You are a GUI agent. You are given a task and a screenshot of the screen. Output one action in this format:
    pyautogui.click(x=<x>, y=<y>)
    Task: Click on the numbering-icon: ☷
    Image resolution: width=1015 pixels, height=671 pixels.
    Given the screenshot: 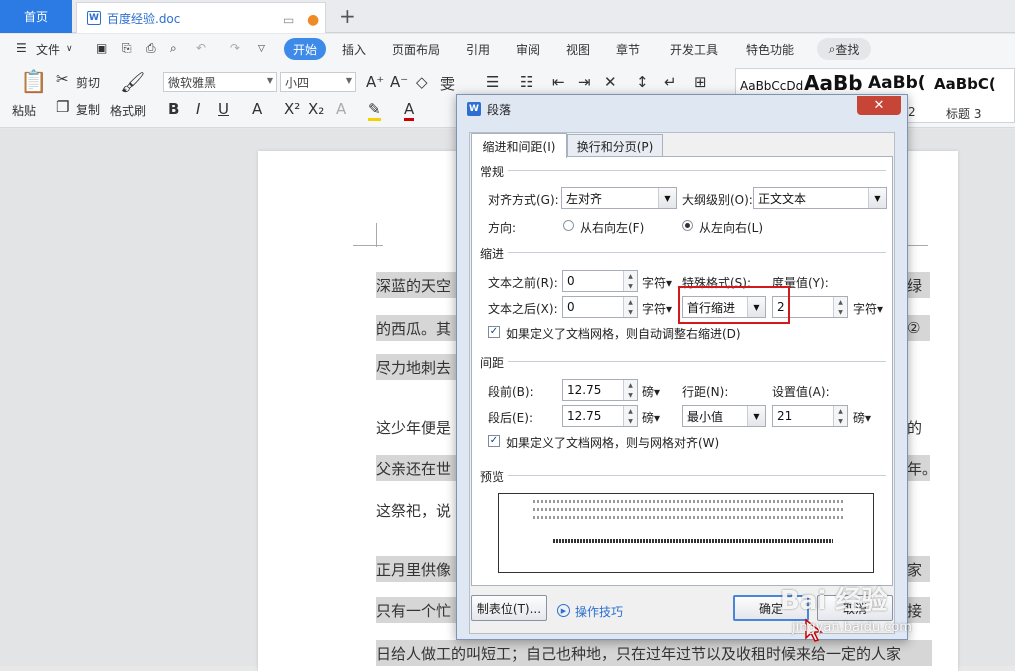 What is the action you would take?
    pyautogui.click(x=526, y=82)
    